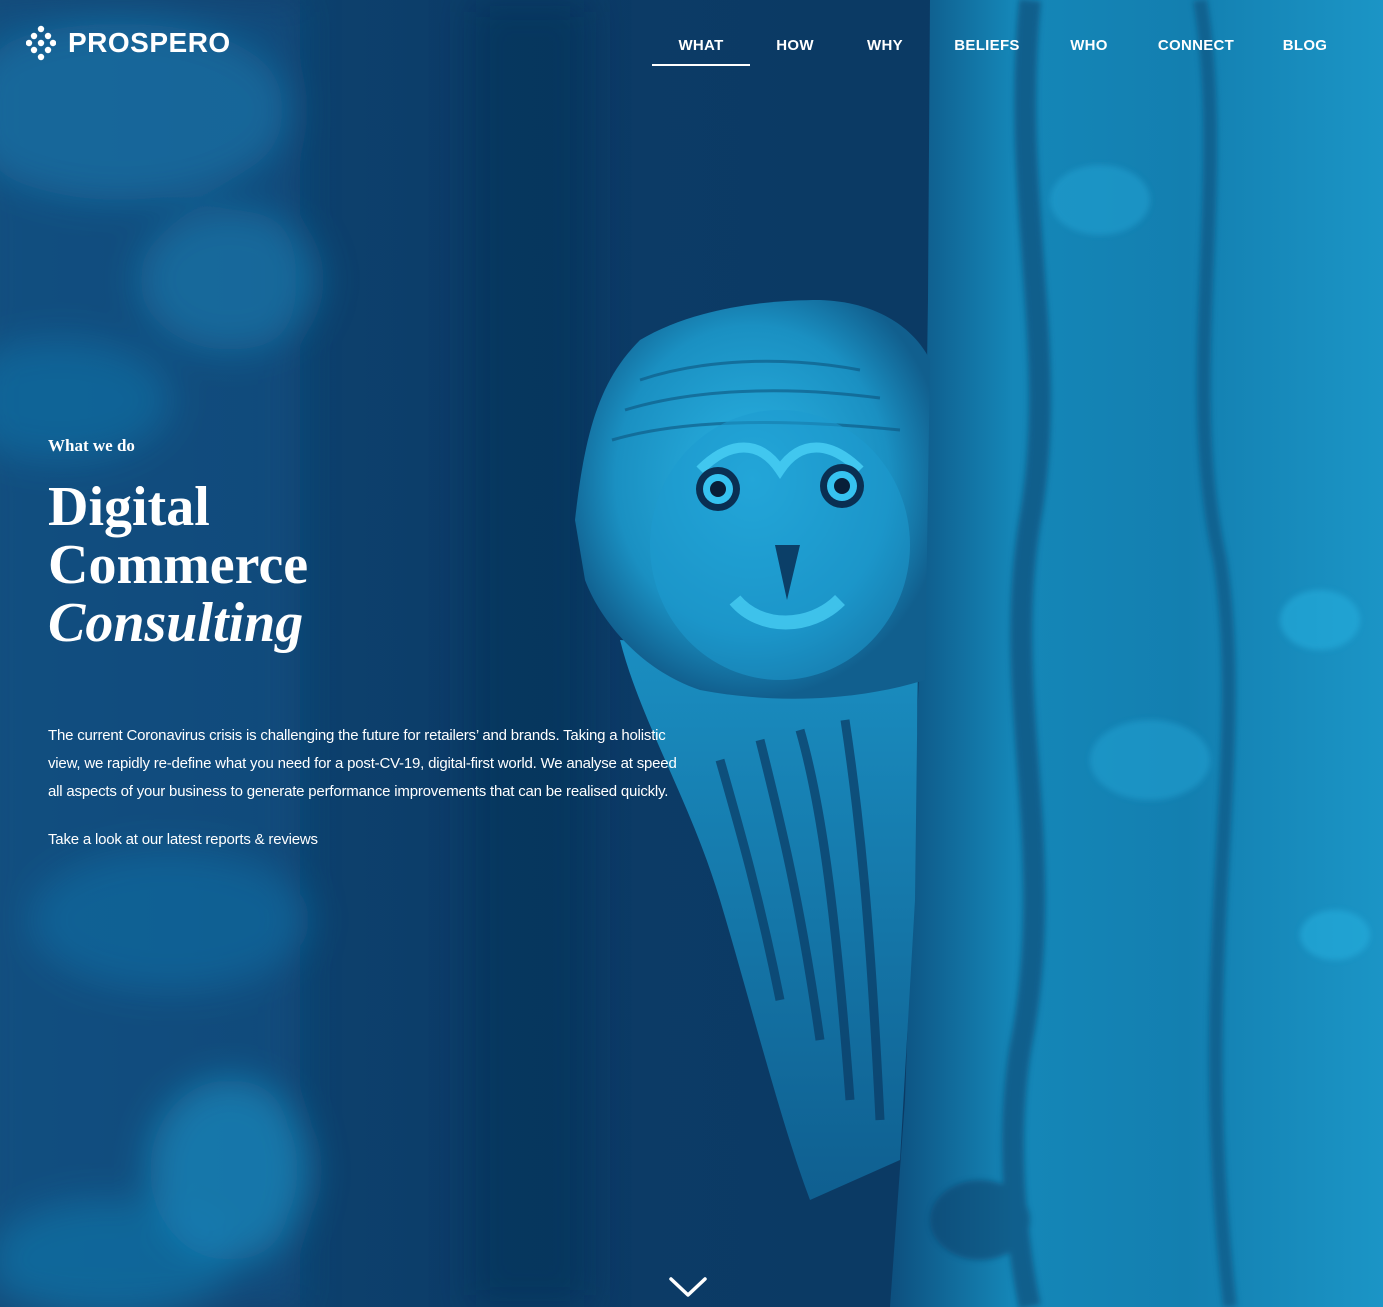 The height and width of the screenshot is (1307, 1383). I want to click on brand-logo: PROSPERO, so click(128, 43).